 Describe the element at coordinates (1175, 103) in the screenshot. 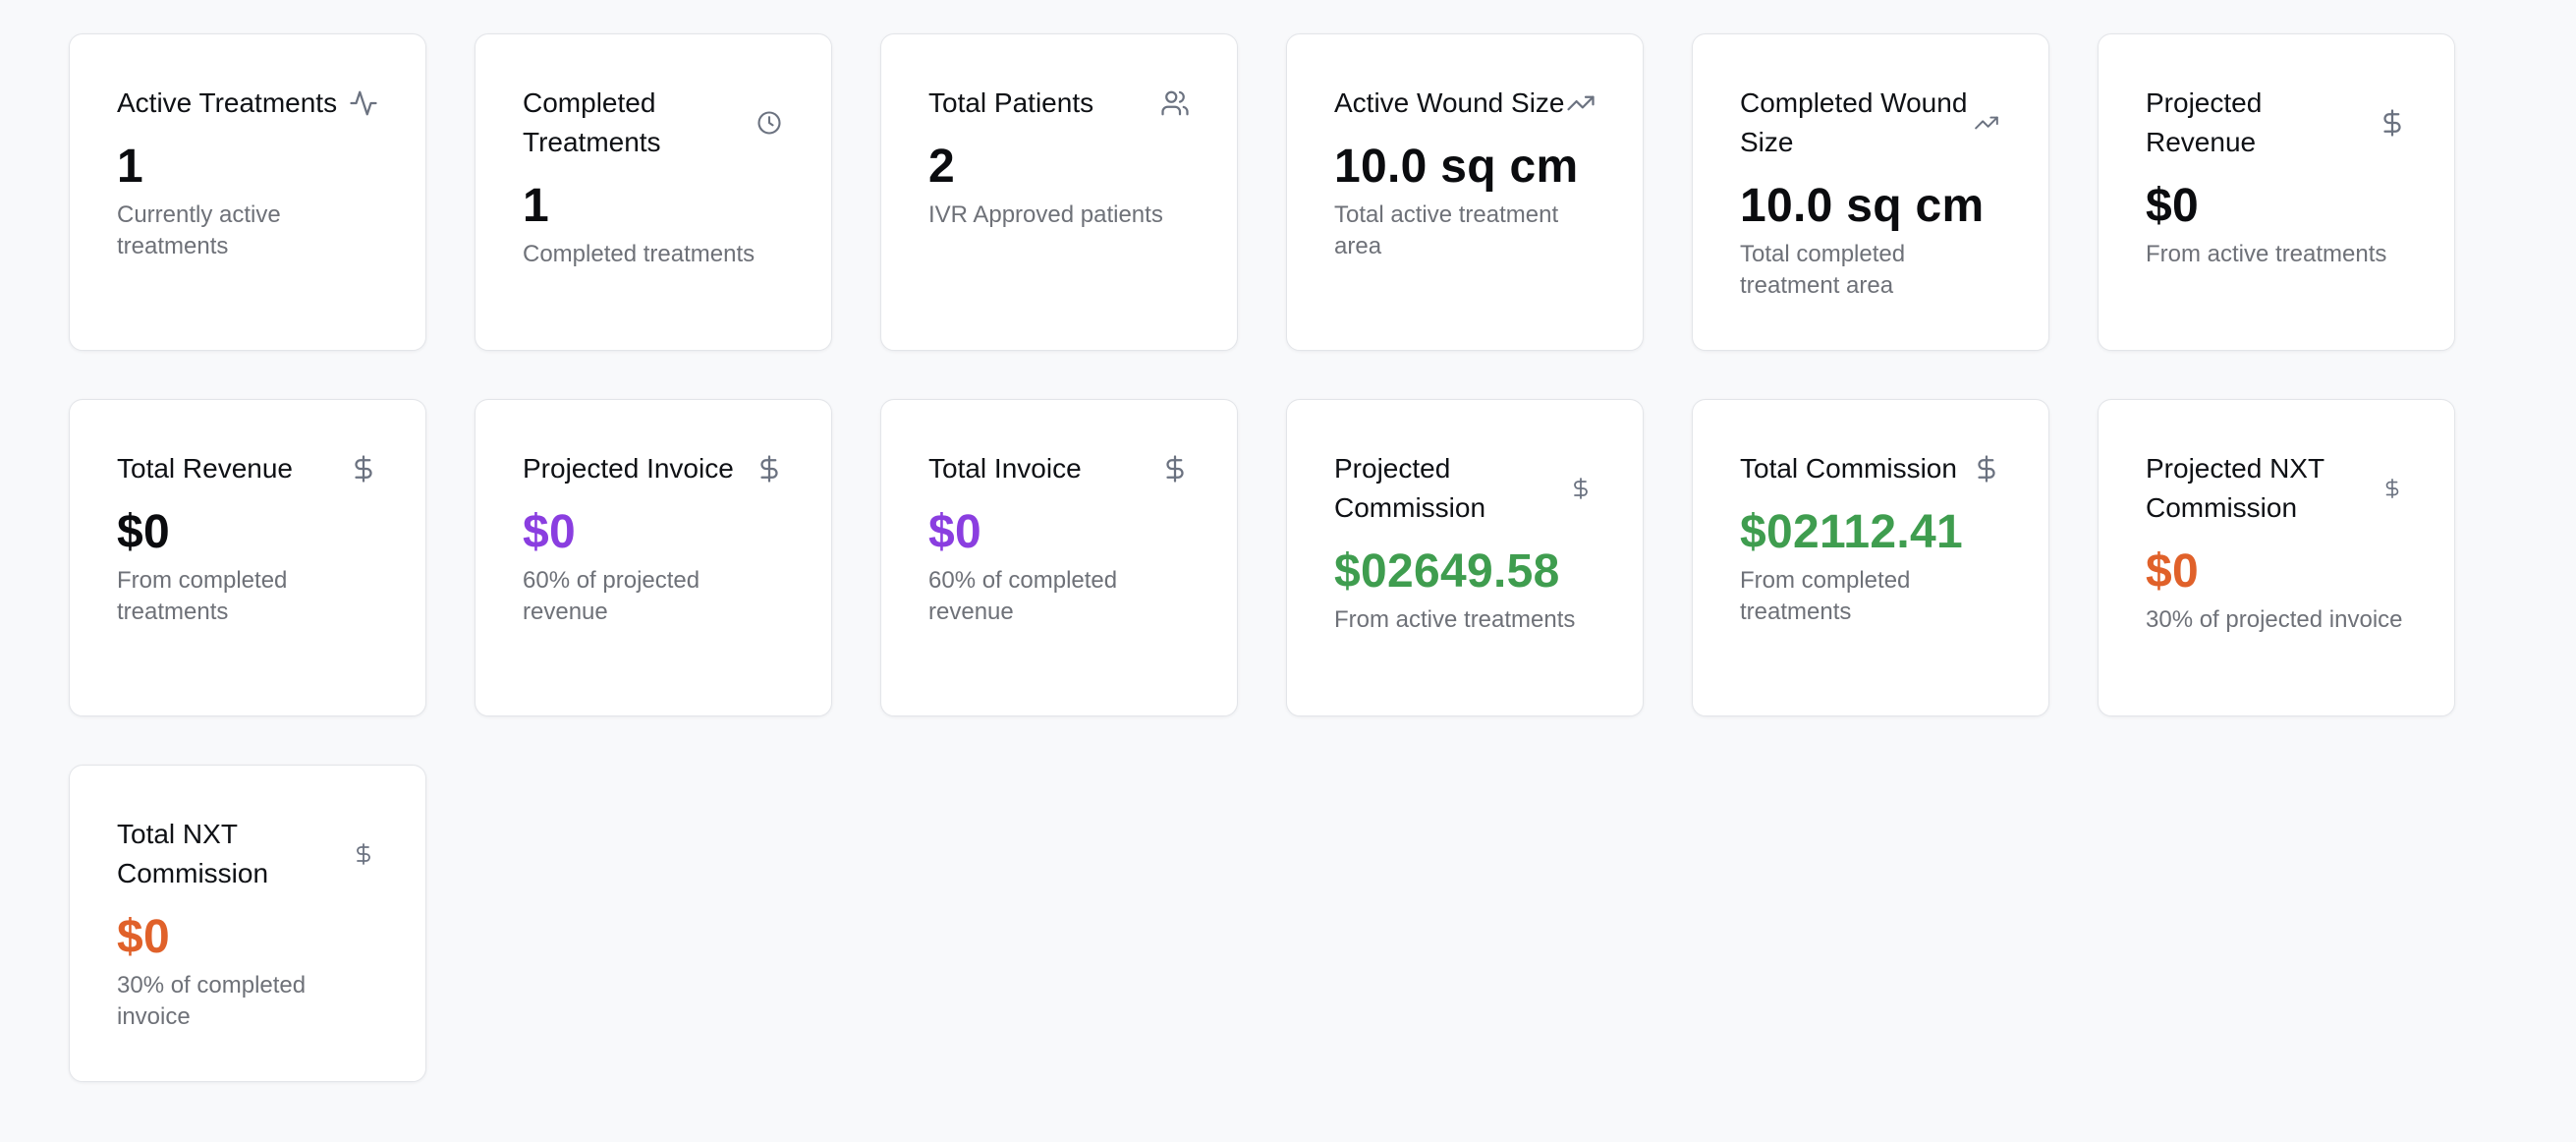

I see `users-icon` at that location.